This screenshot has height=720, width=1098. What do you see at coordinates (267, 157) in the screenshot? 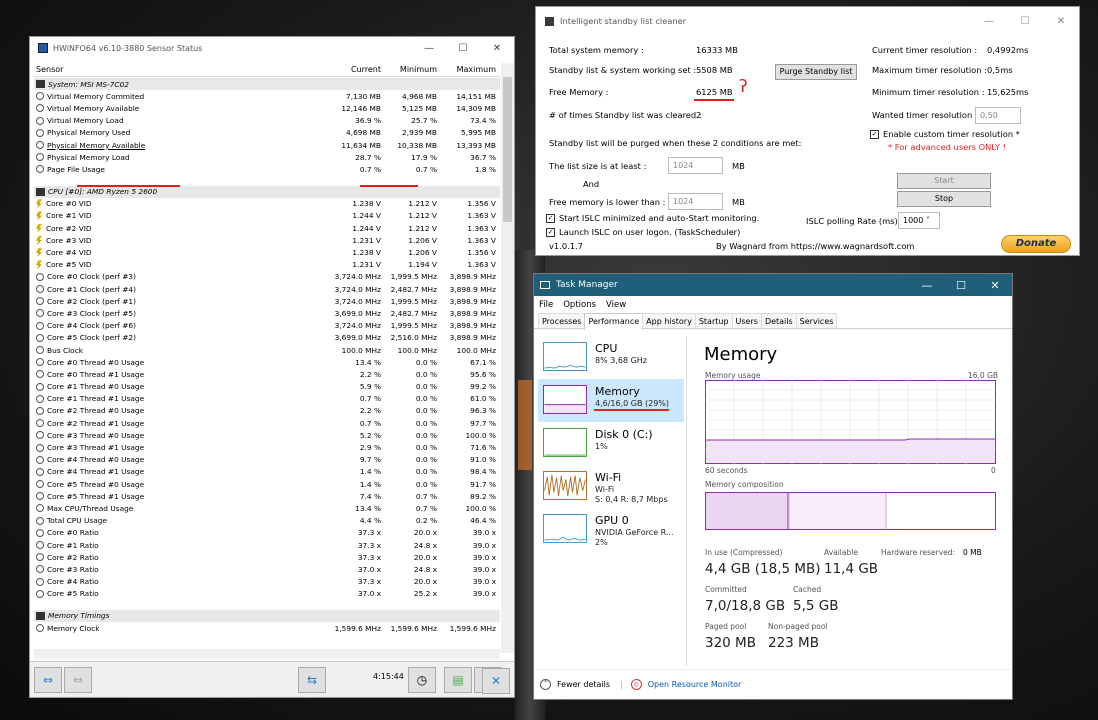
I see `sensor-row: Physical Memory Load 28.7 % 17.9 % 36.7 %` at bounding box center [267, 157].